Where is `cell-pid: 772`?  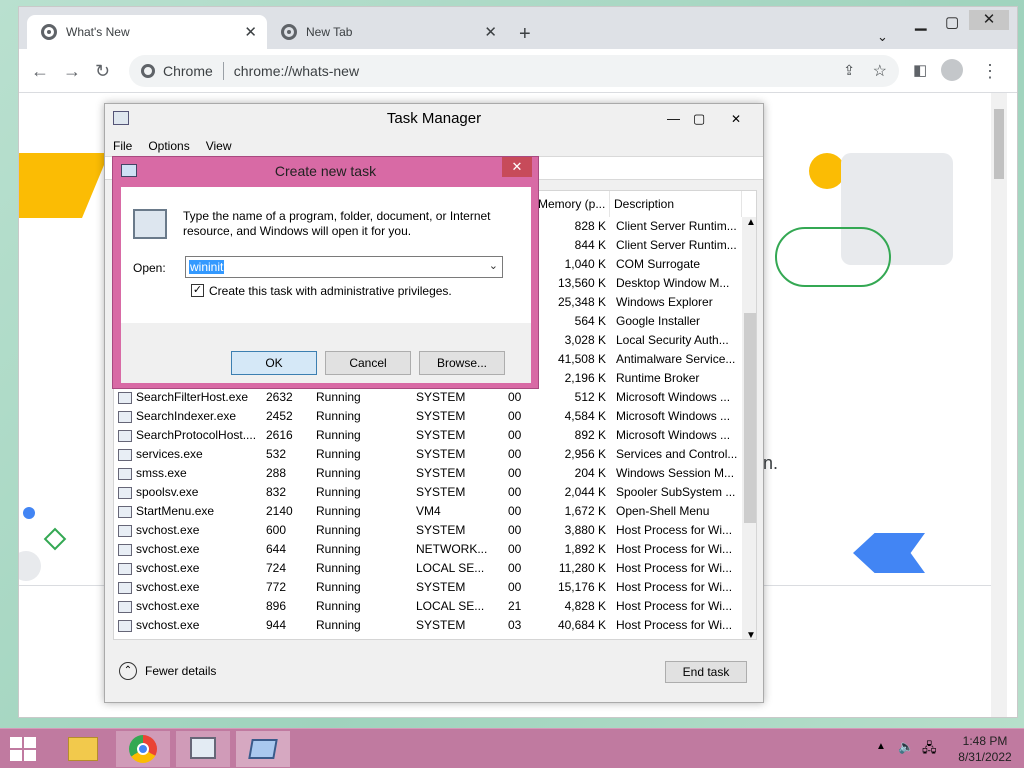 cell-pid: 772 is located at coordinates (276, 587).